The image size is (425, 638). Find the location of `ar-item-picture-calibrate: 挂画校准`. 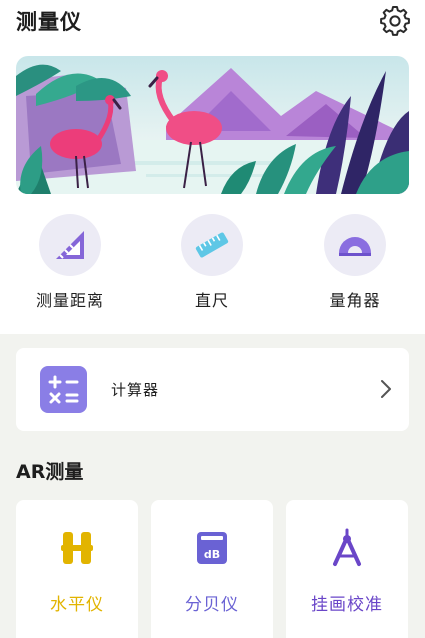

ar-item-picture-calibrate: 挂画校准 is located at coordinates (347, 569).